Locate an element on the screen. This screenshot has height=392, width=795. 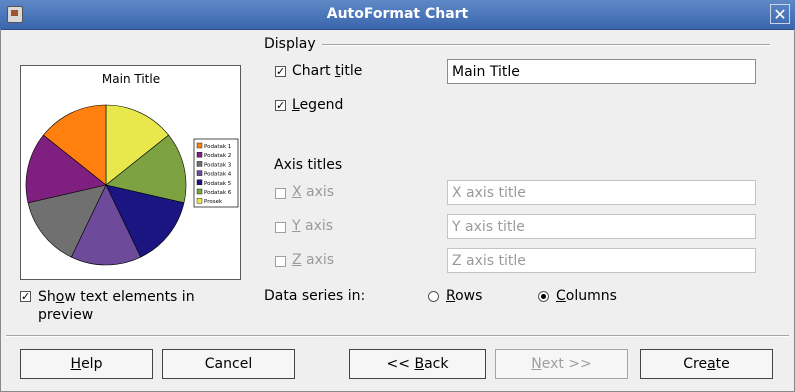
next-button: Next >> is located at coordinates (561, 364).